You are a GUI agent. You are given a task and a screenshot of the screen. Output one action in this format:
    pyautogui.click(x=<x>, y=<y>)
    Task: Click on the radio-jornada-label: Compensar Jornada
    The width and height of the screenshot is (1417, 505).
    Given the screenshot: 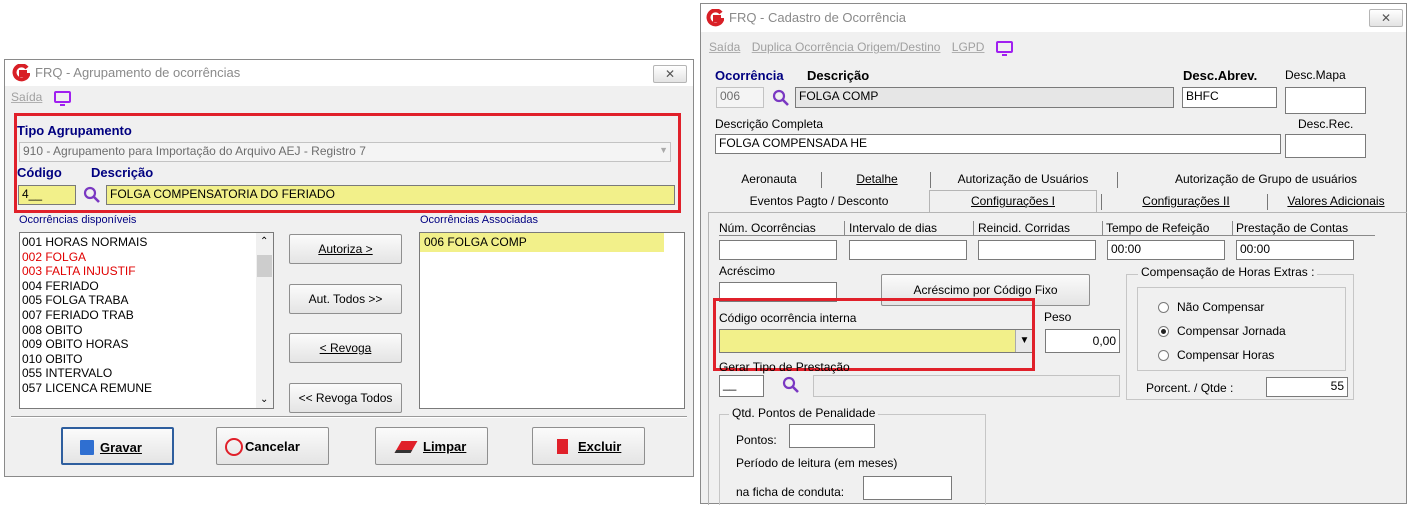 What is the action you would take?
    pyautogui.click(x=1231, y=331)
    